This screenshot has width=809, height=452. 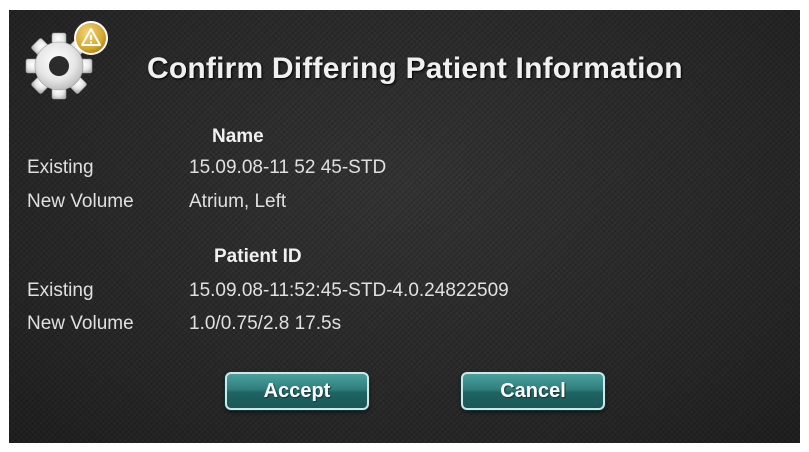 What do you see at coordinates (238, 136) in the screenshot?
I see `name-heading: Name` at bounding box center [238, 136].